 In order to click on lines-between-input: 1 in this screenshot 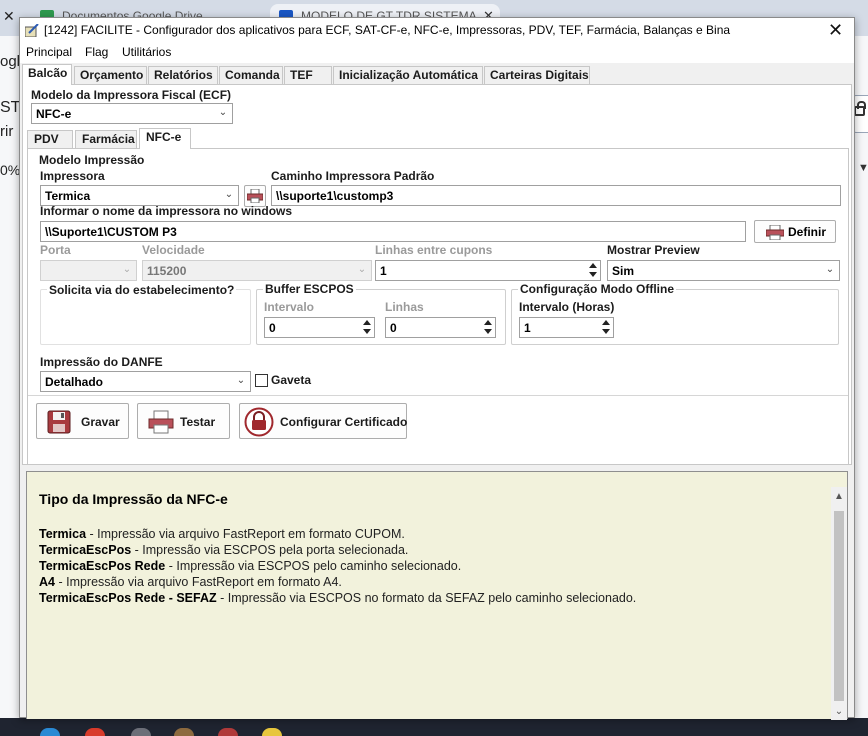, I will do `click(488, 270)`.